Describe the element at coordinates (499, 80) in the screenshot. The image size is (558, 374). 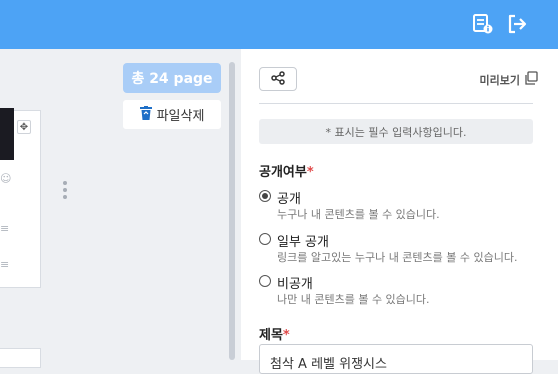
I see `preview-label: 미리보기` at that location.